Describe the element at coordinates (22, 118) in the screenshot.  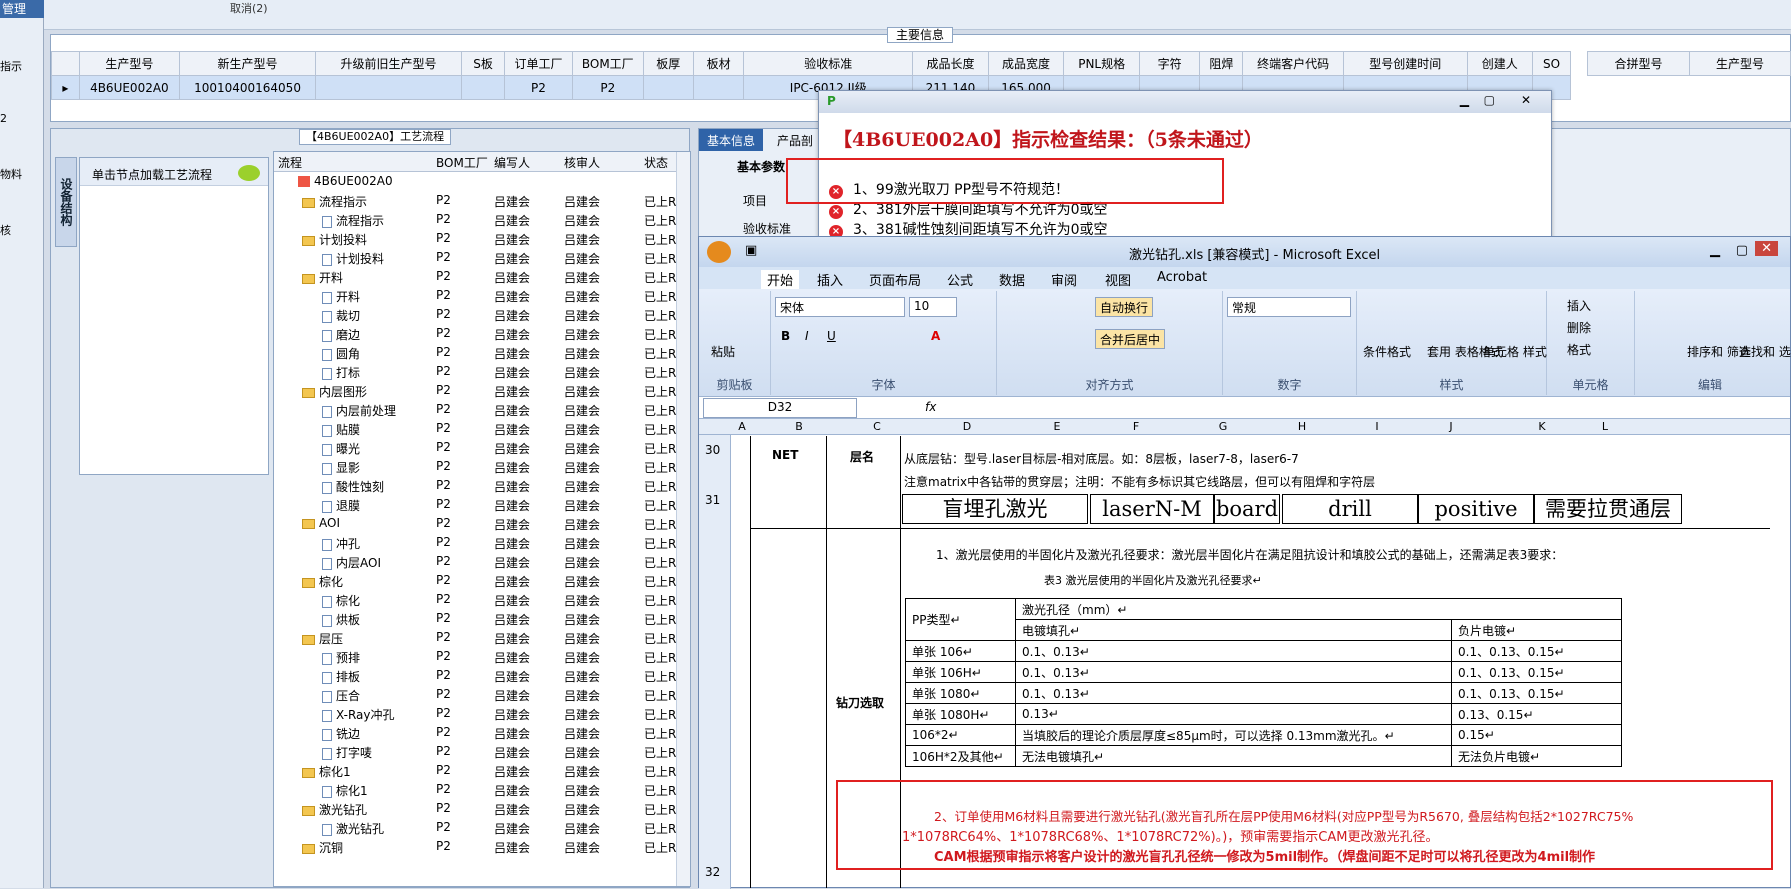
I see `nav-item: 2` at that location.